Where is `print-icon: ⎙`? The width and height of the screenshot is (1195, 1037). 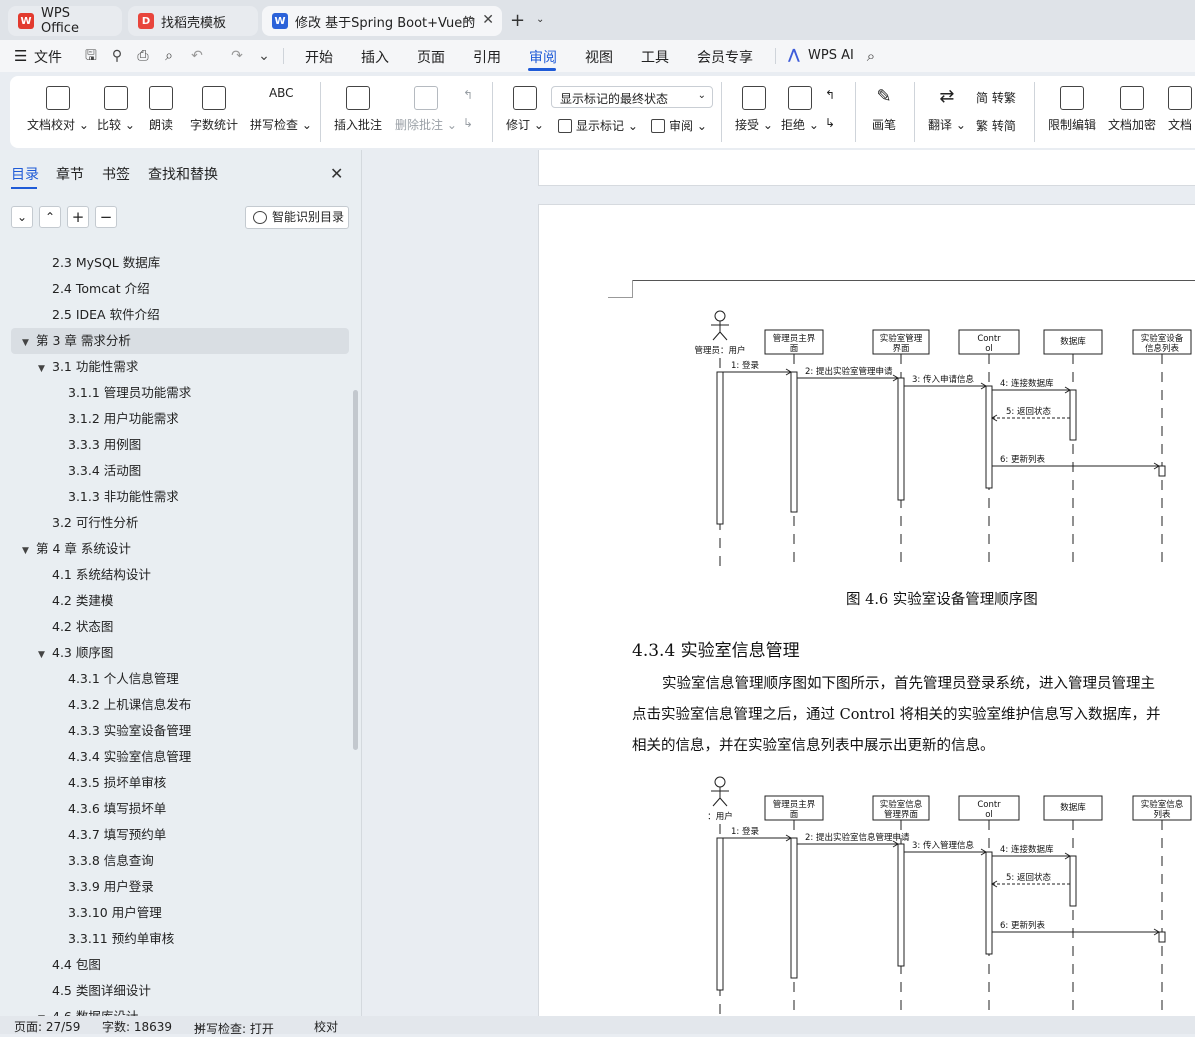 print-icon: ⎙ is located at coordinates (143, 56).